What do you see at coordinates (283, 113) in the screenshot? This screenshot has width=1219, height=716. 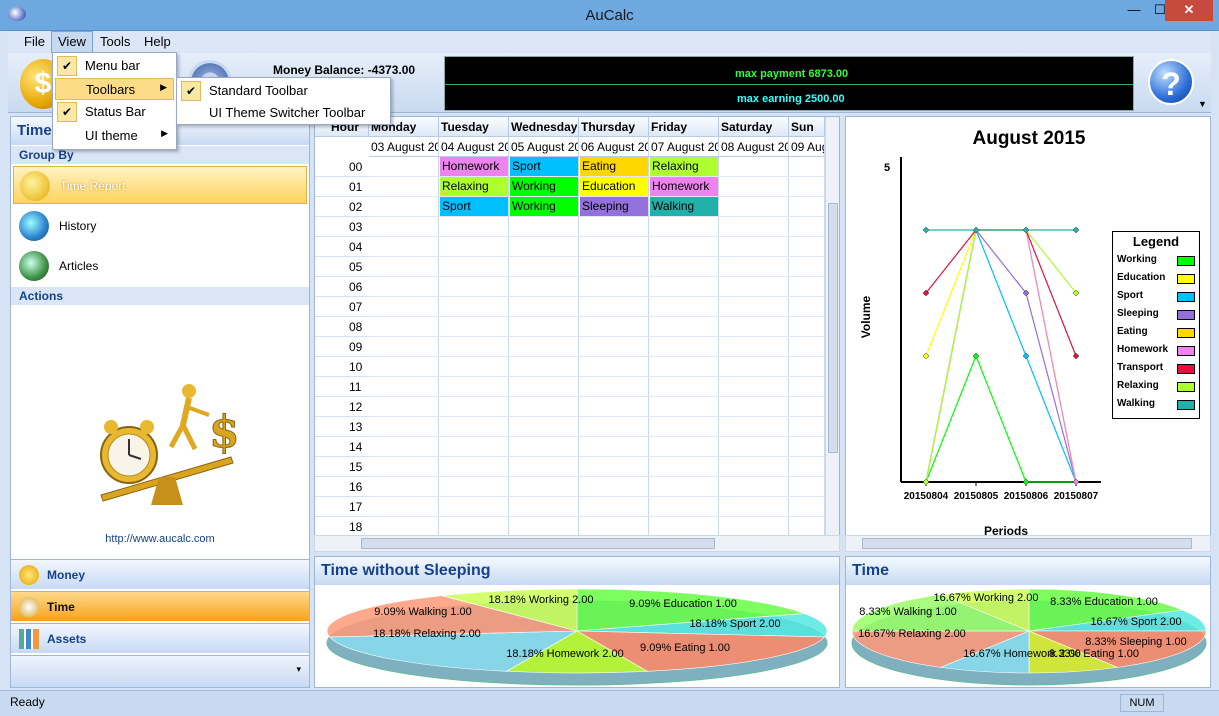 I see `menu-item-theme-switcher-toolbar: UI Theme Switcher Toolbar` at bounding box center [283, 113].